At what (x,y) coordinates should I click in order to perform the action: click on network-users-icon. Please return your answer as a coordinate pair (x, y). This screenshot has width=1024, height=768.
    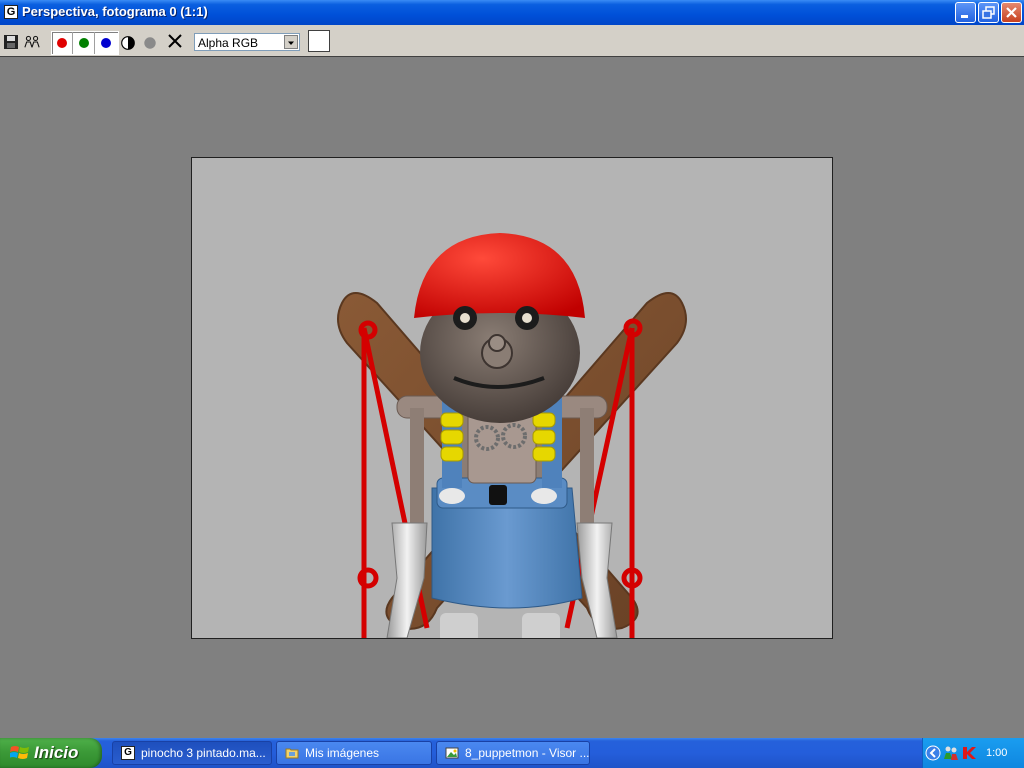
    Looking at the image, I should click on (951, 753).